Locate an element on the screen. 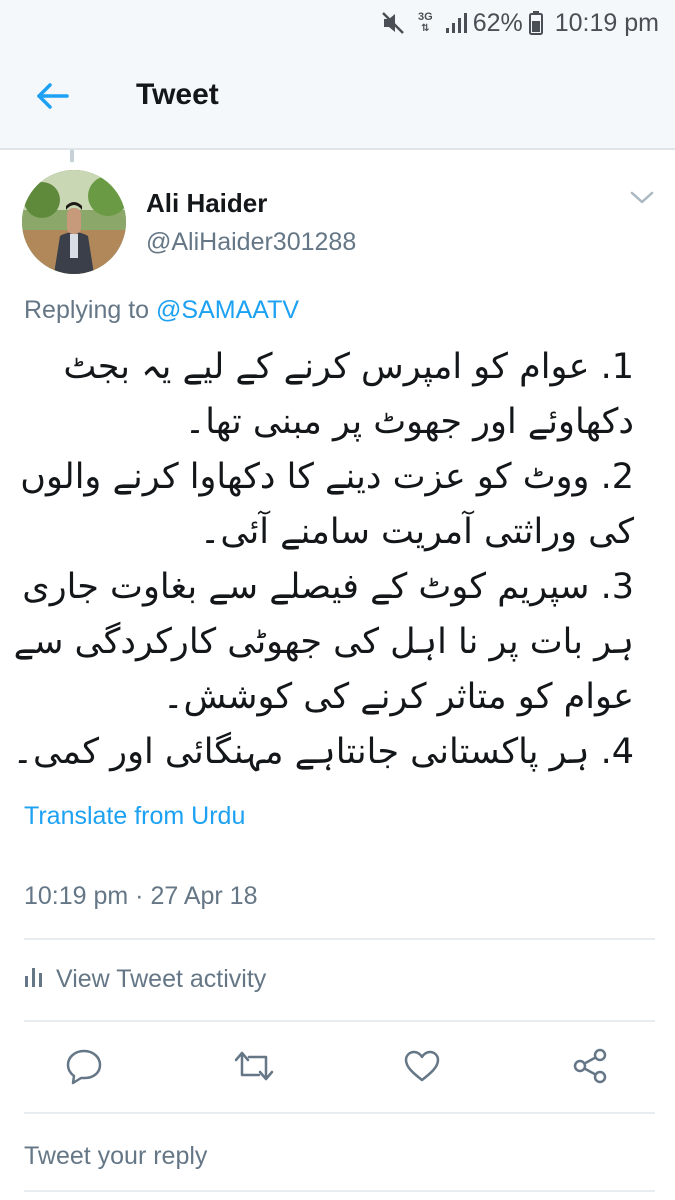 The image size is (675, 1200). tweet-text-line: 2. ووٹ کو عزت دینے کا دکھاوا کرنے والوں is located at coordinates (327, 477).